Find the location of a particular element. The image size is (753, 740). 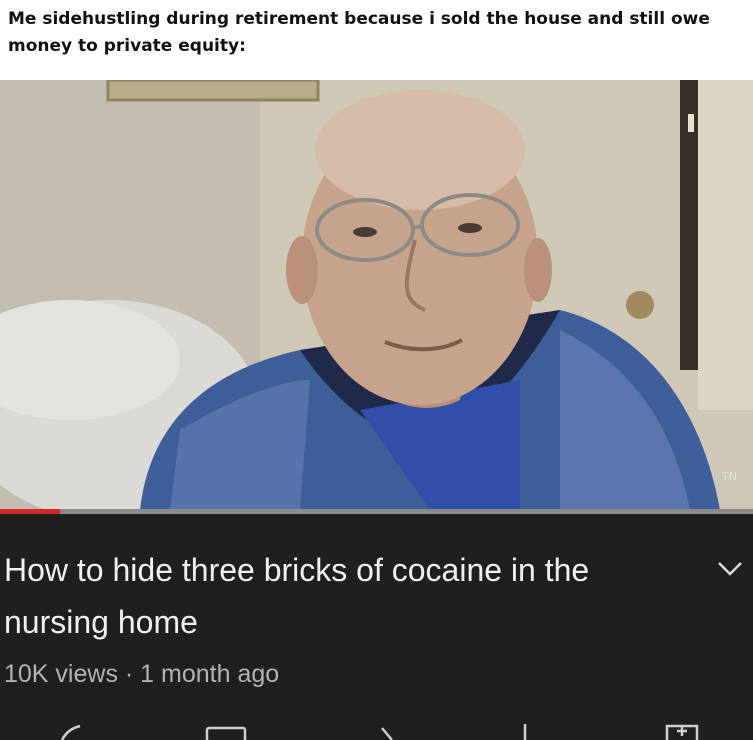

add-to-queue-icon is located at coordinates (227, 732).